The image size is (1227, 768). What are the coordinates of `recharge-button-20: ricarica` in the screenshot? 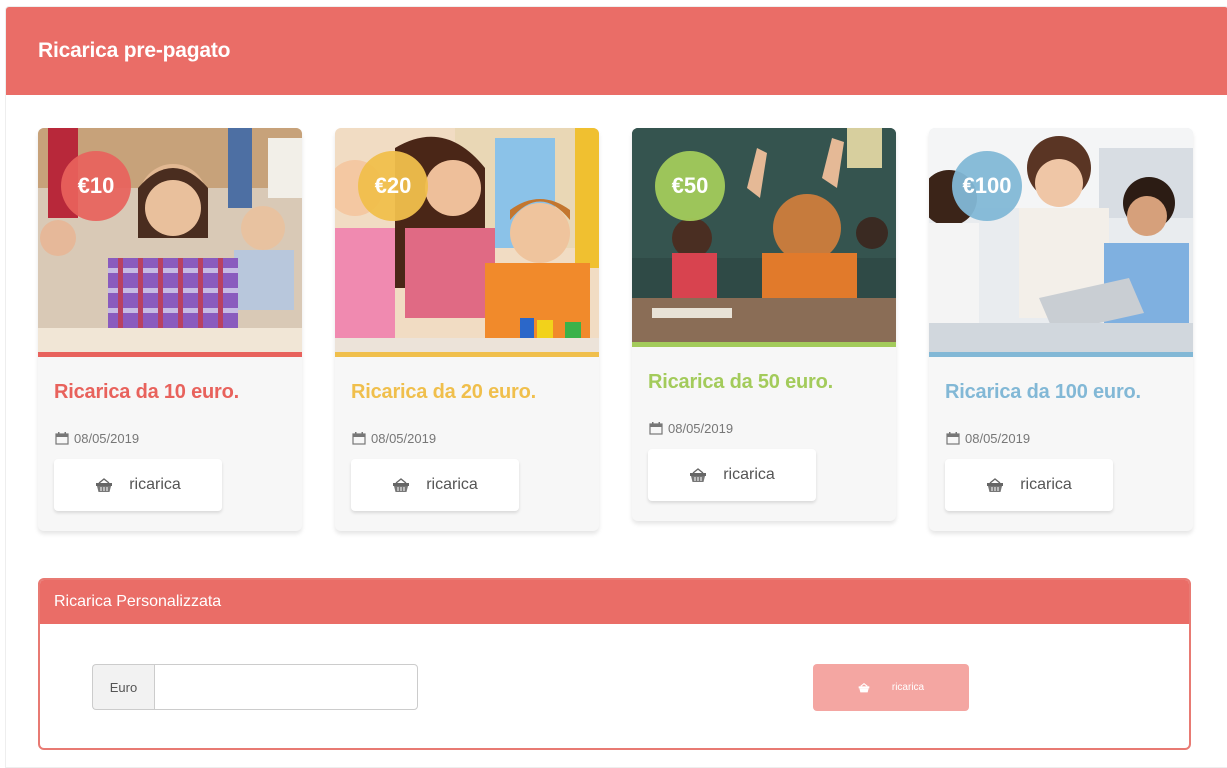 It's located at (435, 485).